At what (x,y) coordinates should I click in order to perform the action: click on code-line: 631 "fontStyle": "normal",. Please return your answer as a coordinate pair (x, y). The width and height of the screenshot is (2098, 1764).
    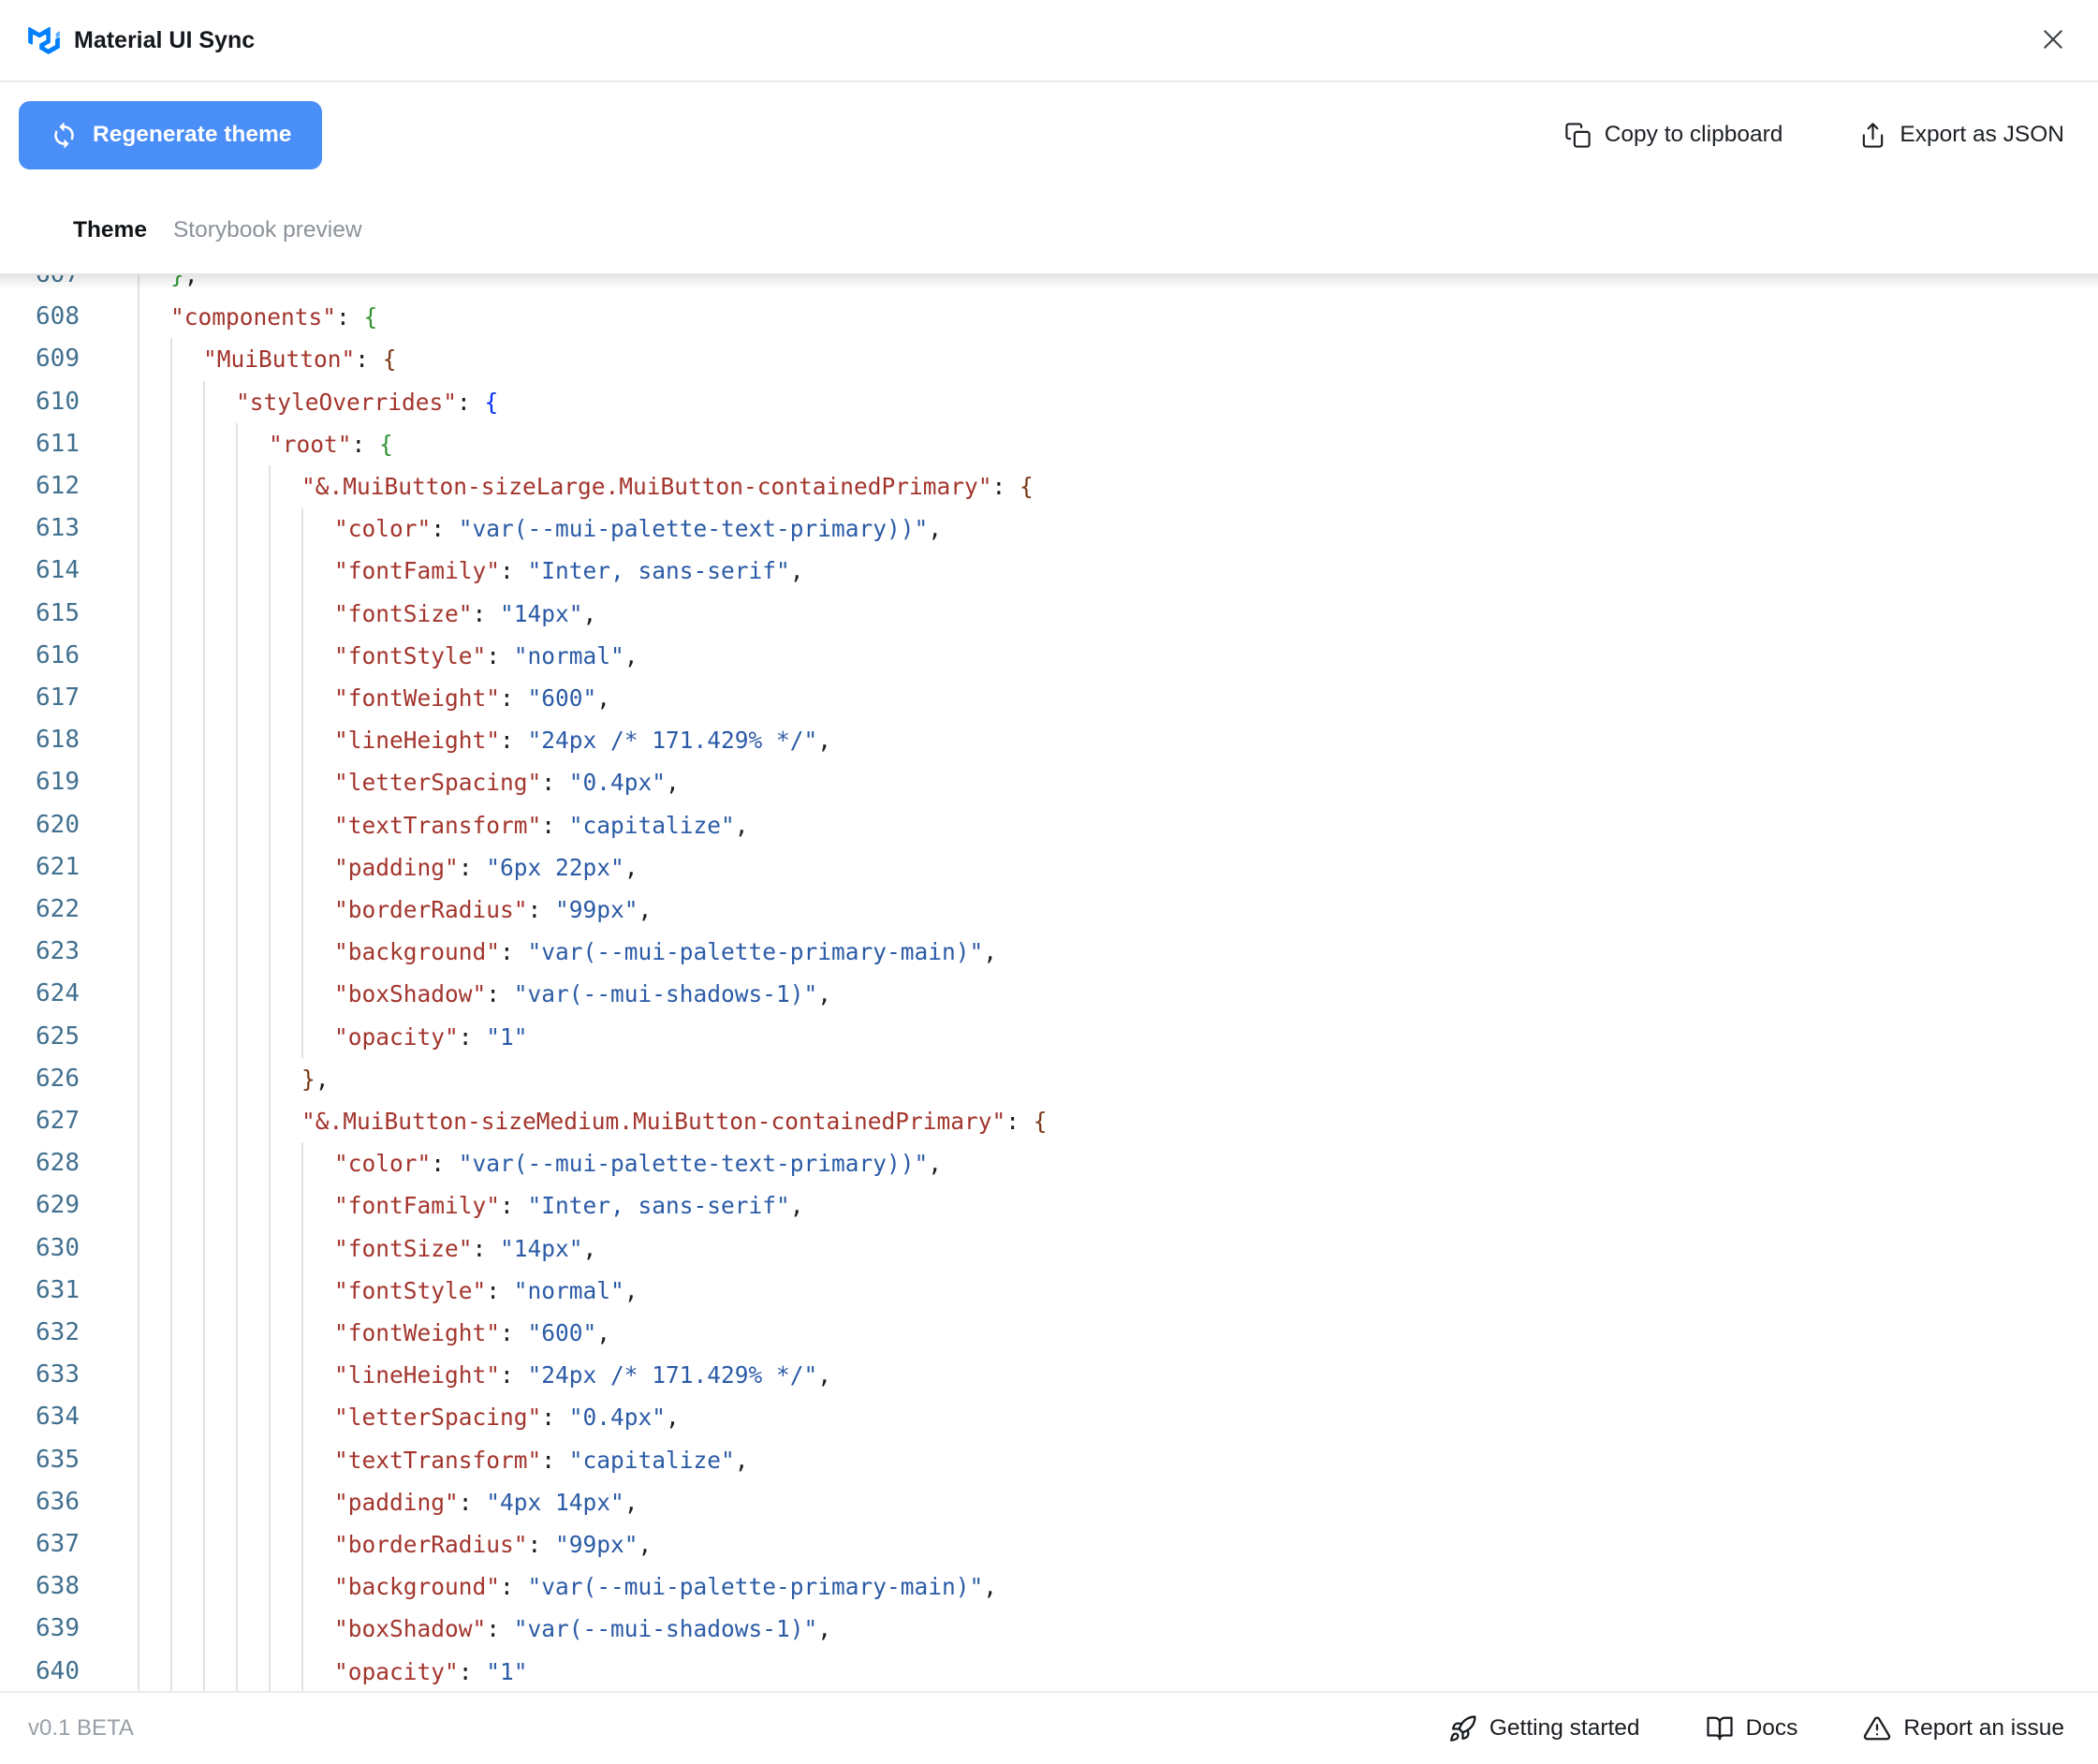
    Looking at the image, I should click on (1049, 1290).